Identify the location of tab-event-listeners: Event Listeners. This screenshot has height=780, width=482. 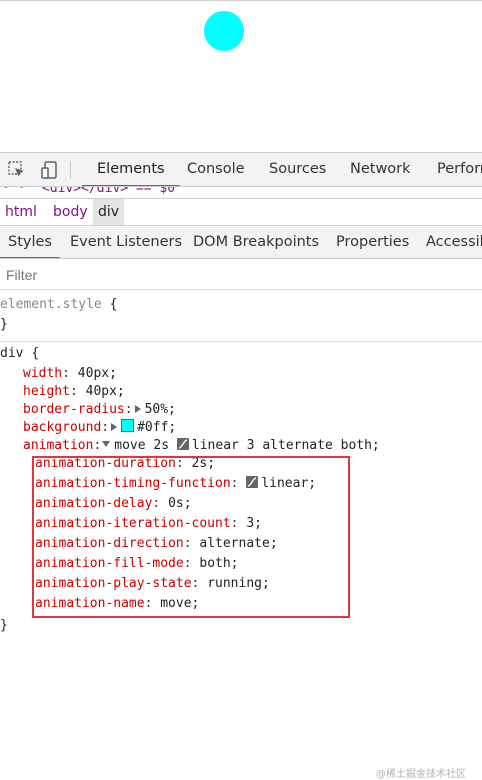
(126, 242).